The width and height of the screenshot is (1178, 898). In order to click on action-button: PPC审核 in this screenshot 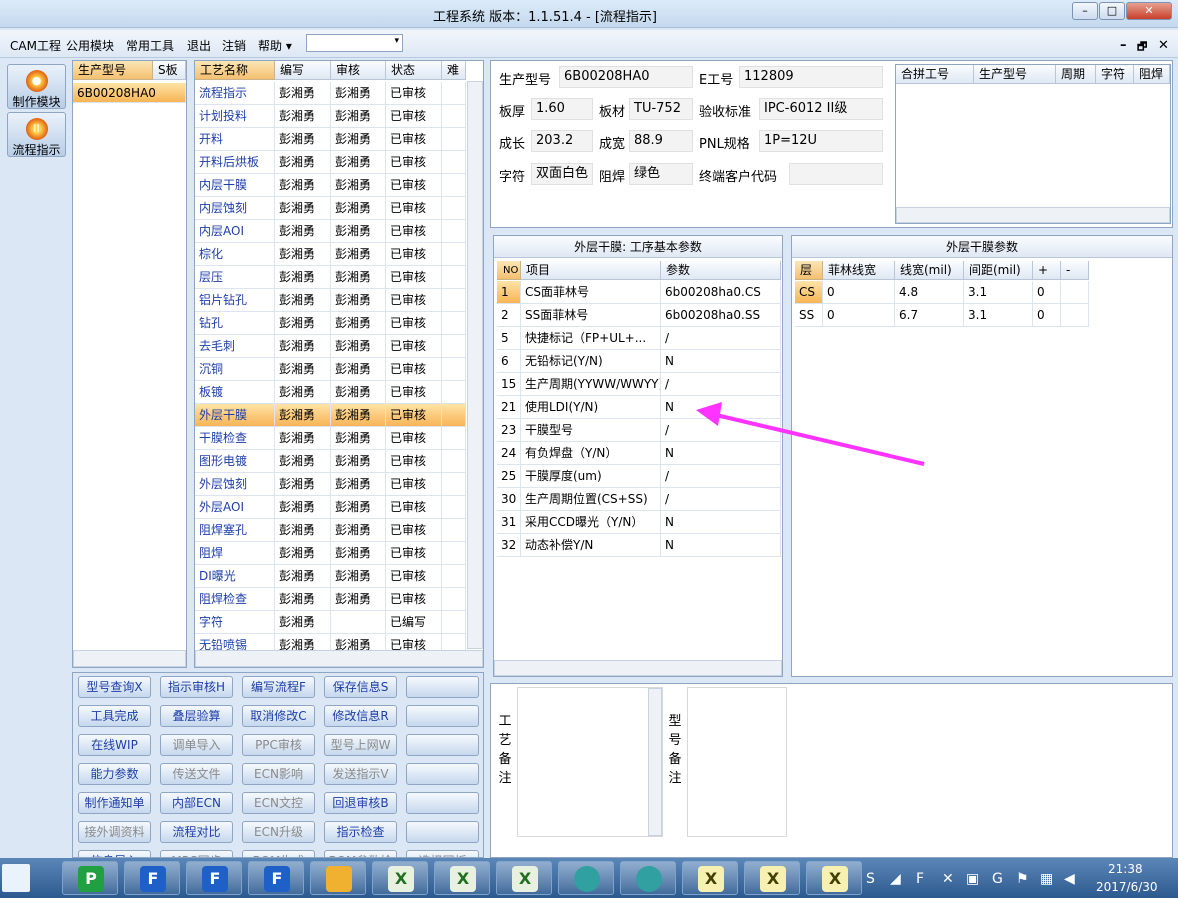, I will do `click(278, 745)`.